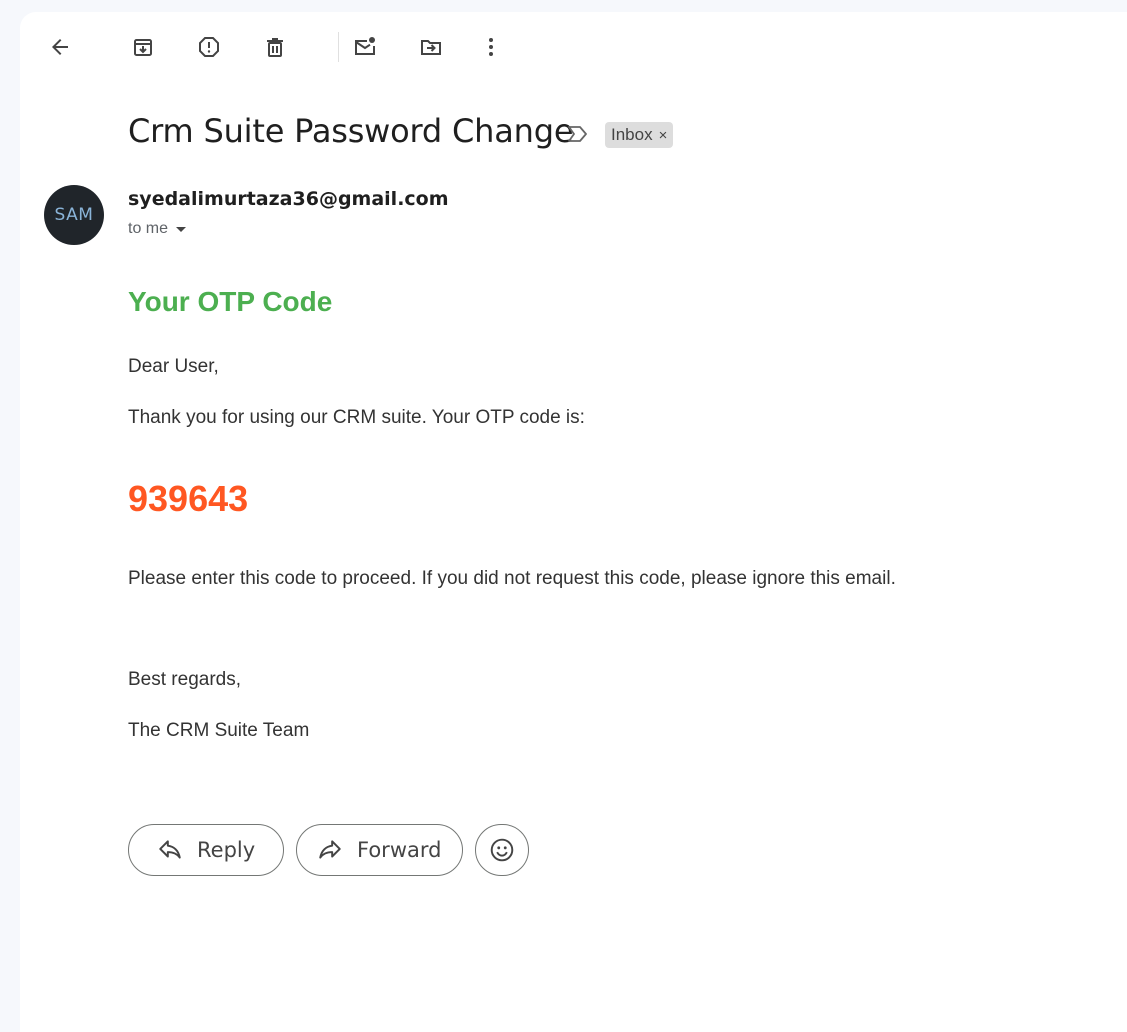 Image resolution: width=1127 pixels, height=1032 pixels. I want to click on signature-text: The CRM Suite Team, so click(219, 730).